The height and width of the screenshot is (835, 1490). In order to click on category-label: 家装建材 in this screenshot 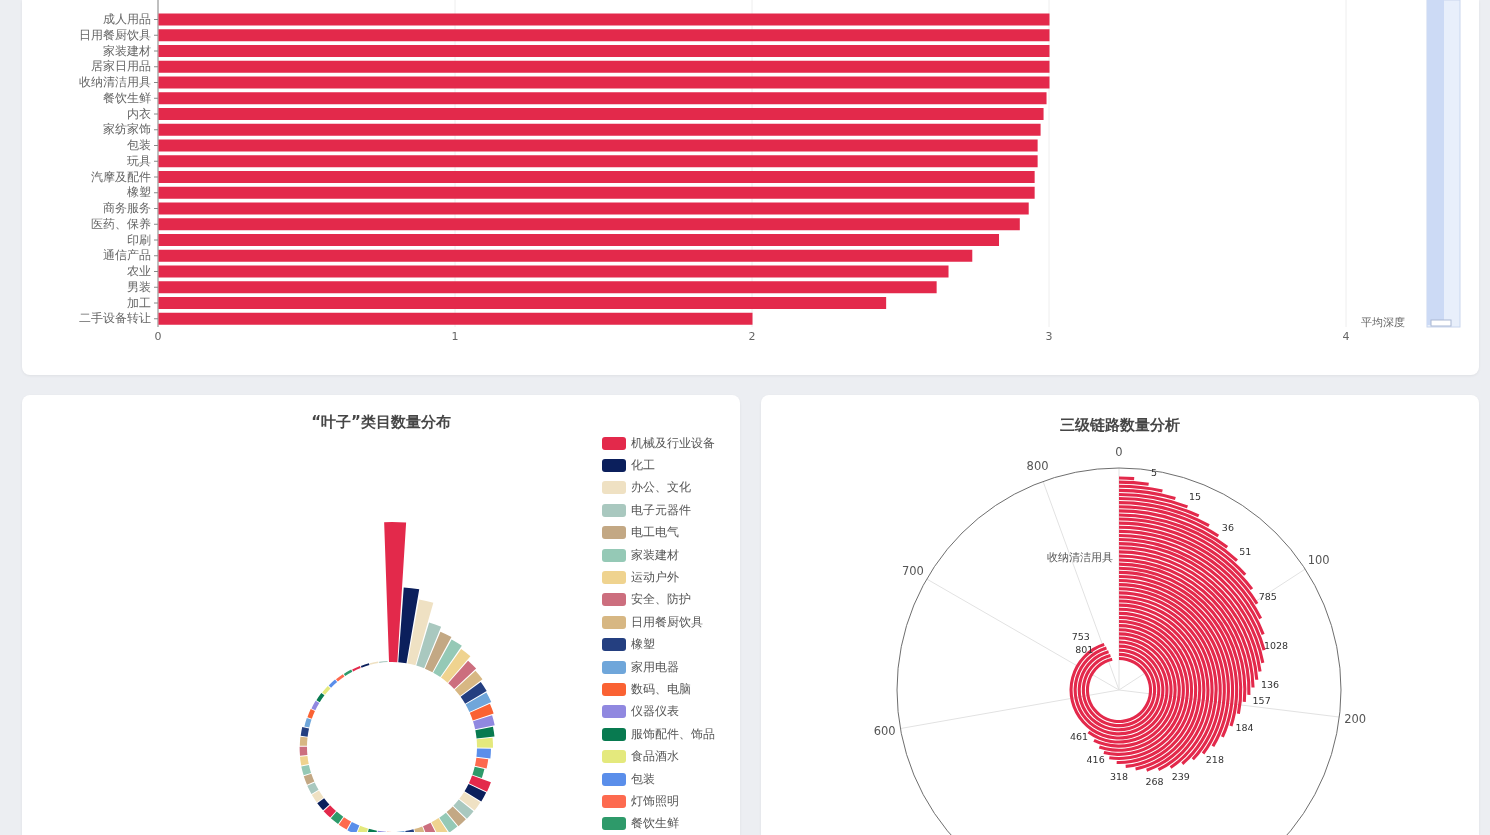, I will do `click(127, 50)`.